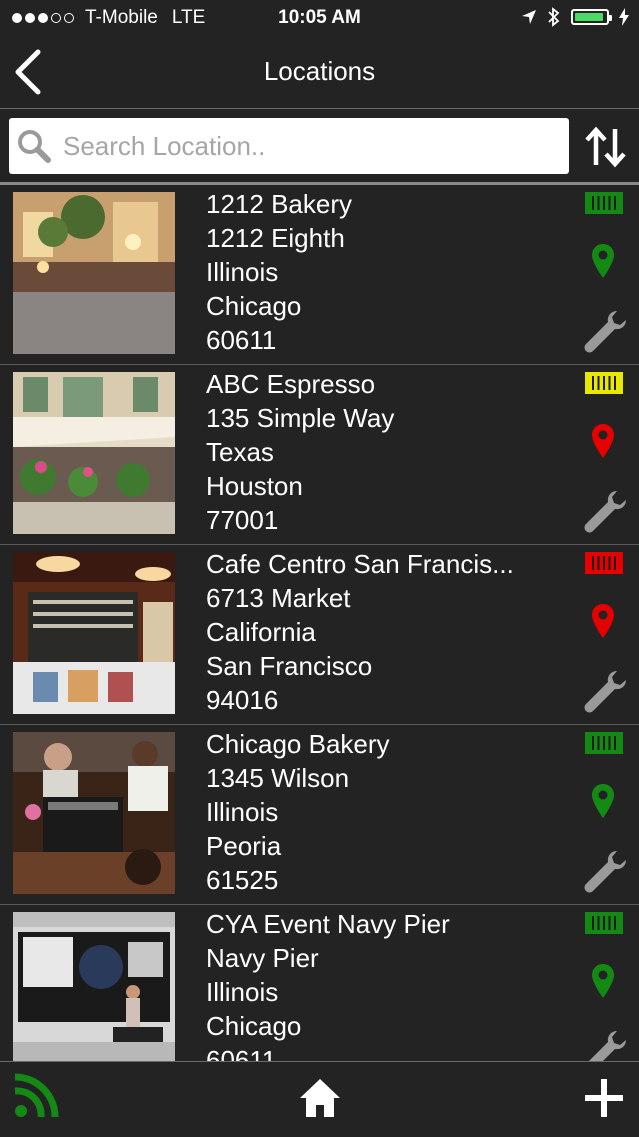 The image size is (639, 1137). I want to click on search-box, so click(289, 146).